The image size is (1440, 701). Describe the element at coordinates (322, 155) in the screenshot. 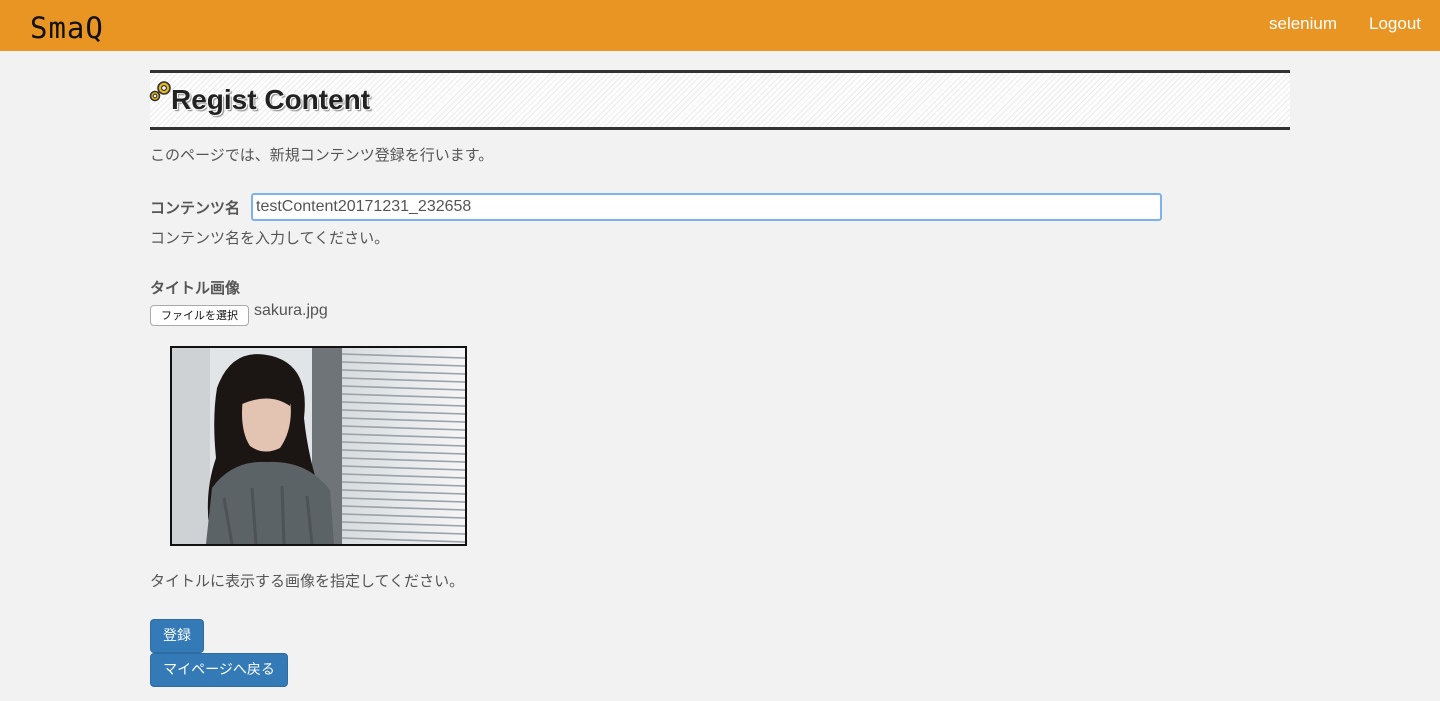

I see `intro-text: このページでは、新規コンテンツ登録を行います。` at that location.